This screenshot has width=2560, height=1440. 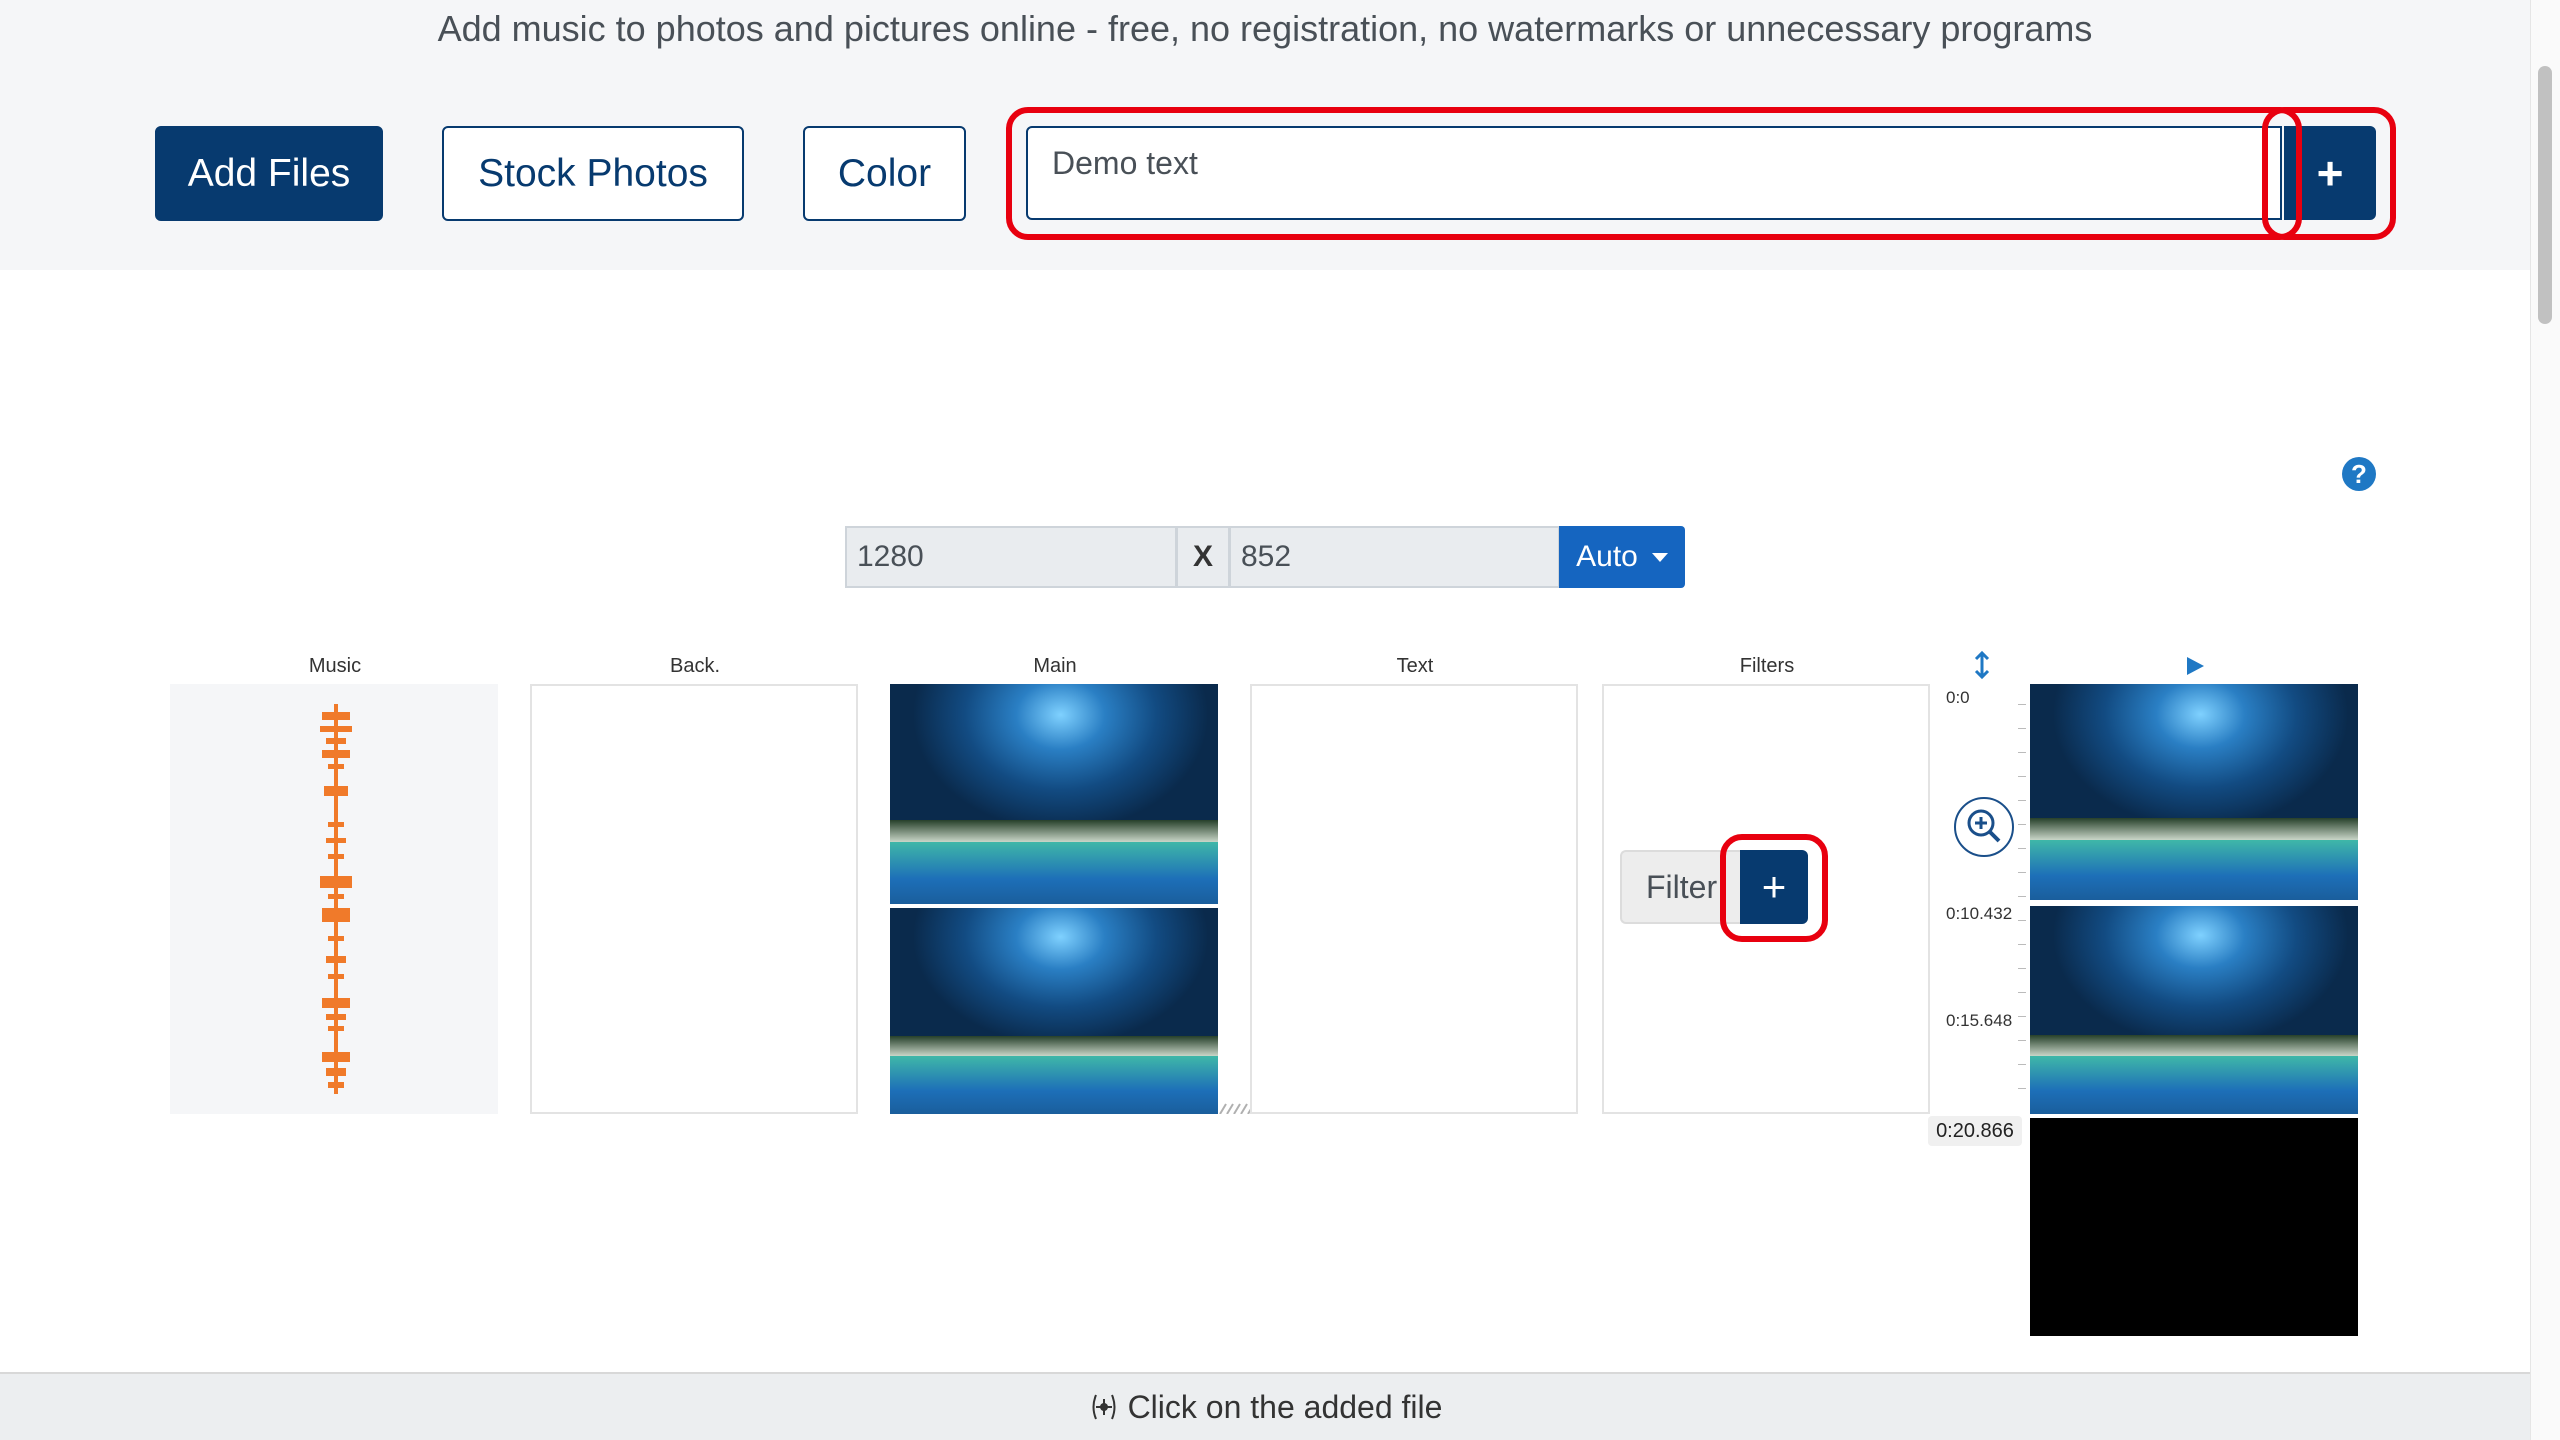 I want to click on caret-down-icon, so click(x=1659, y=557).